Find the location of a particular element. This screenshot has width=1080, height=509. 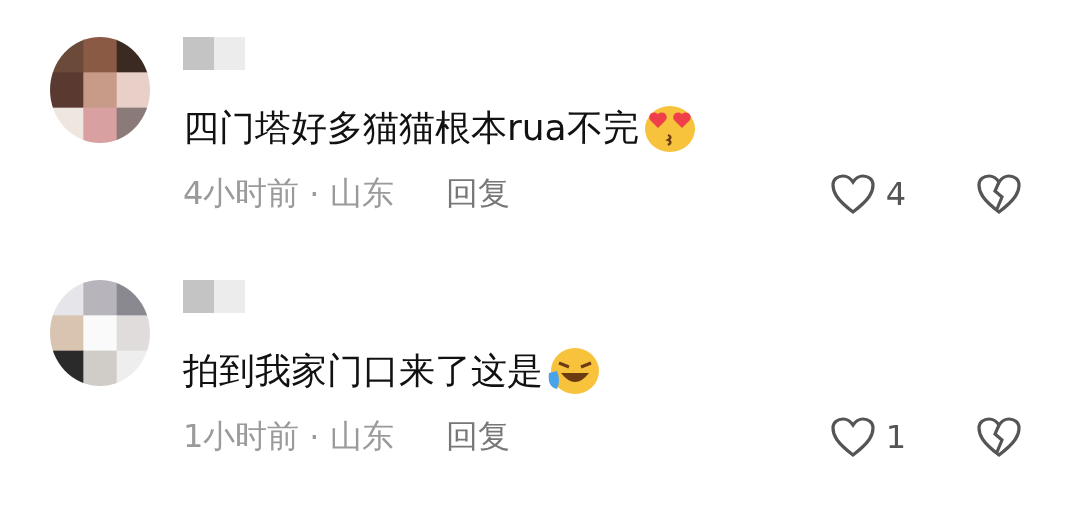

like-count: 1 is located at coordinates (895, 437).